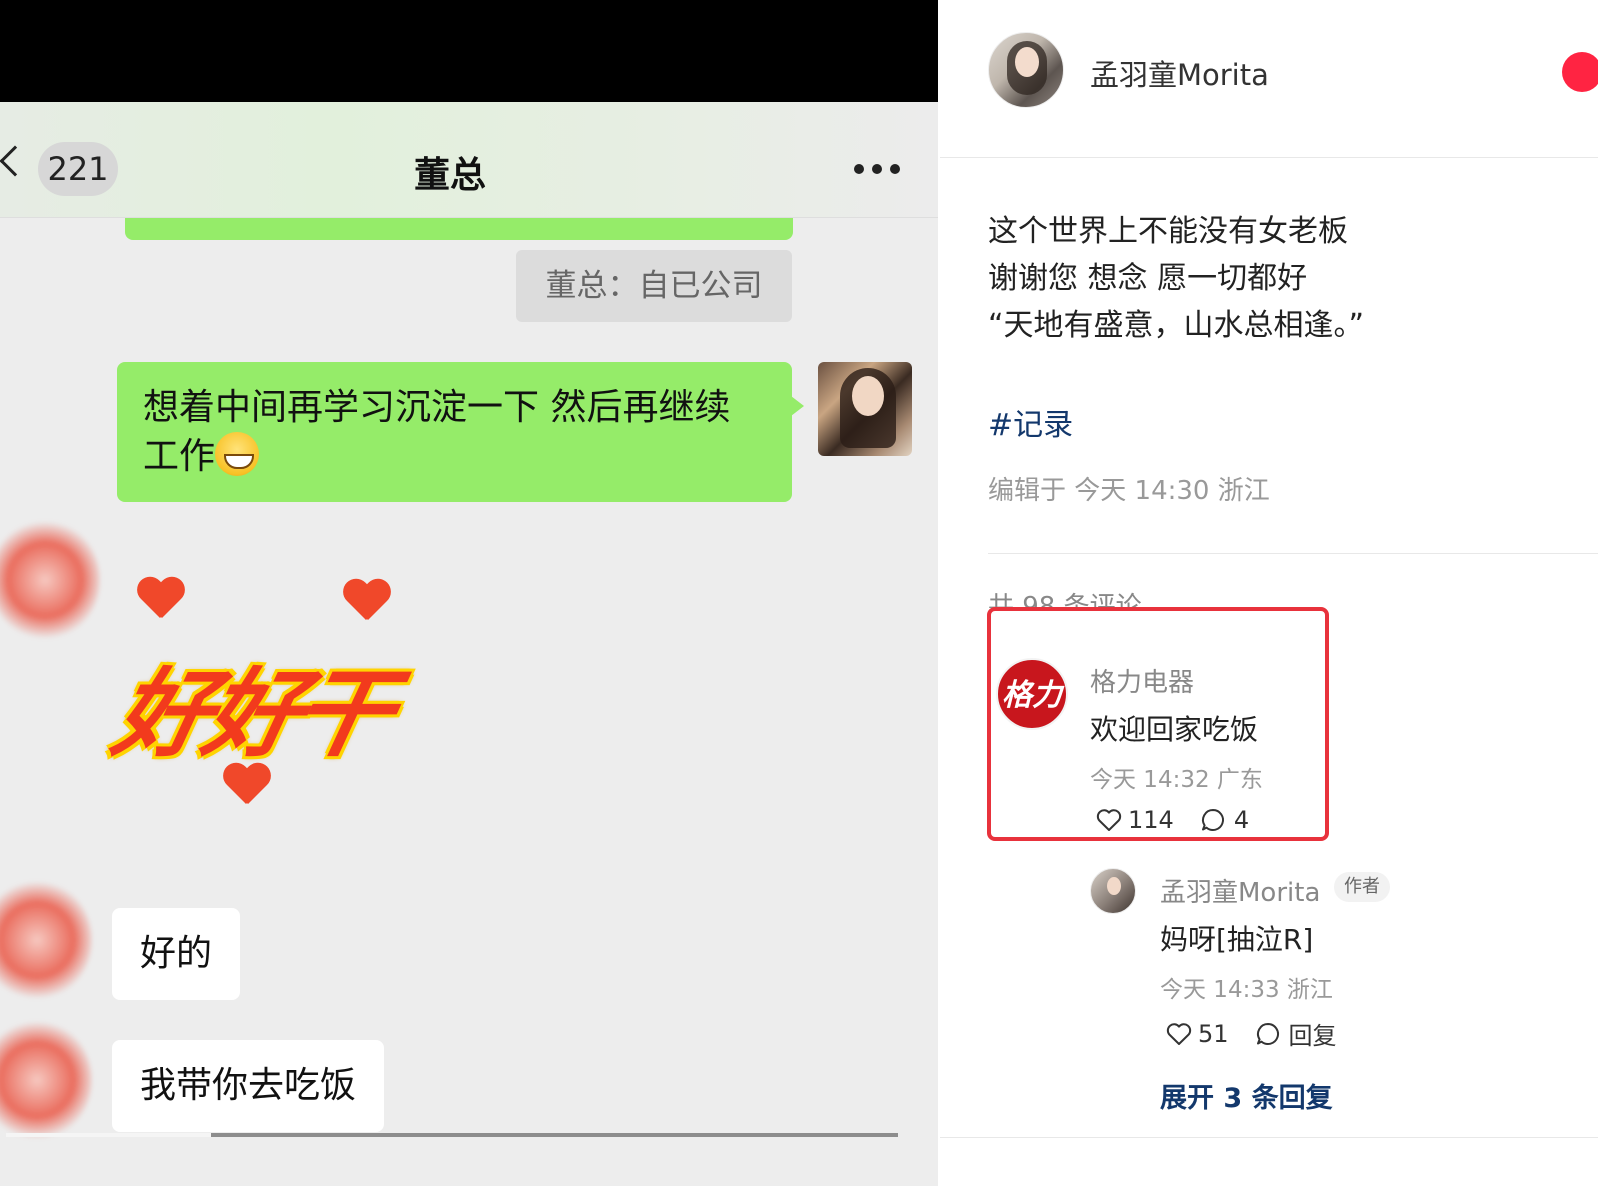 The height and width of the screenshot is (1186, 1598). Describe the element at coordinates (1030, 422) in the screenshot. I see `hashtag-link: #记录` at that location.